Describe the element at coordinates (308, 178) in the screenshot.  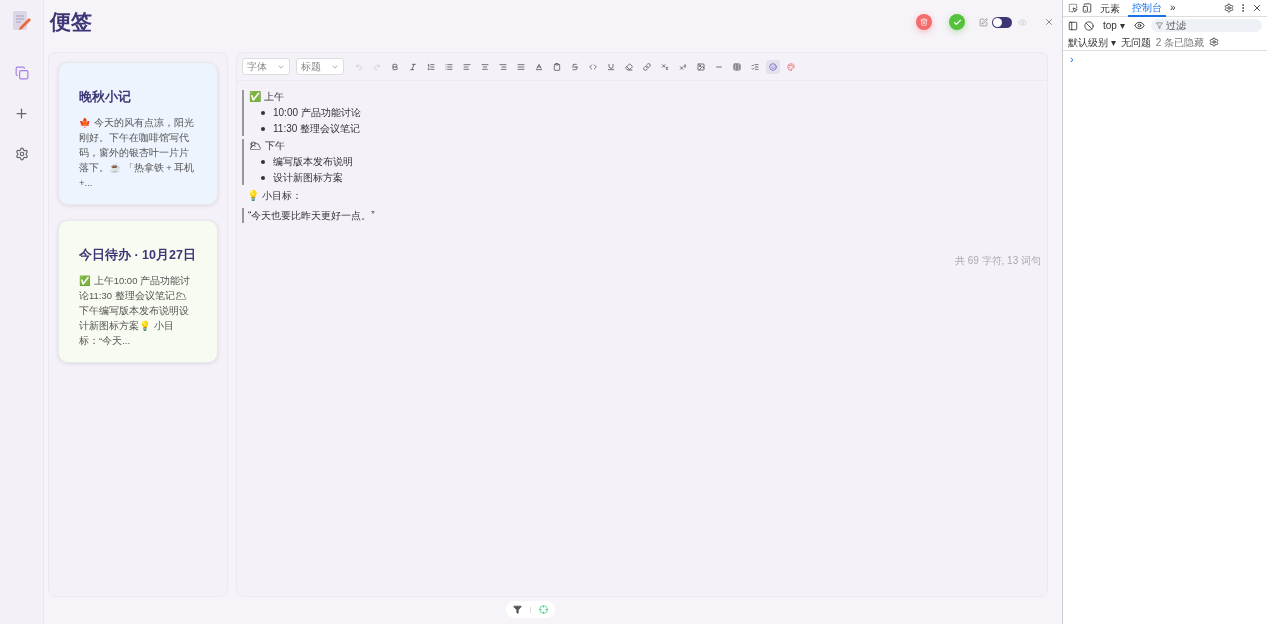
I see `list-item: 设计新图标方案` at that location.